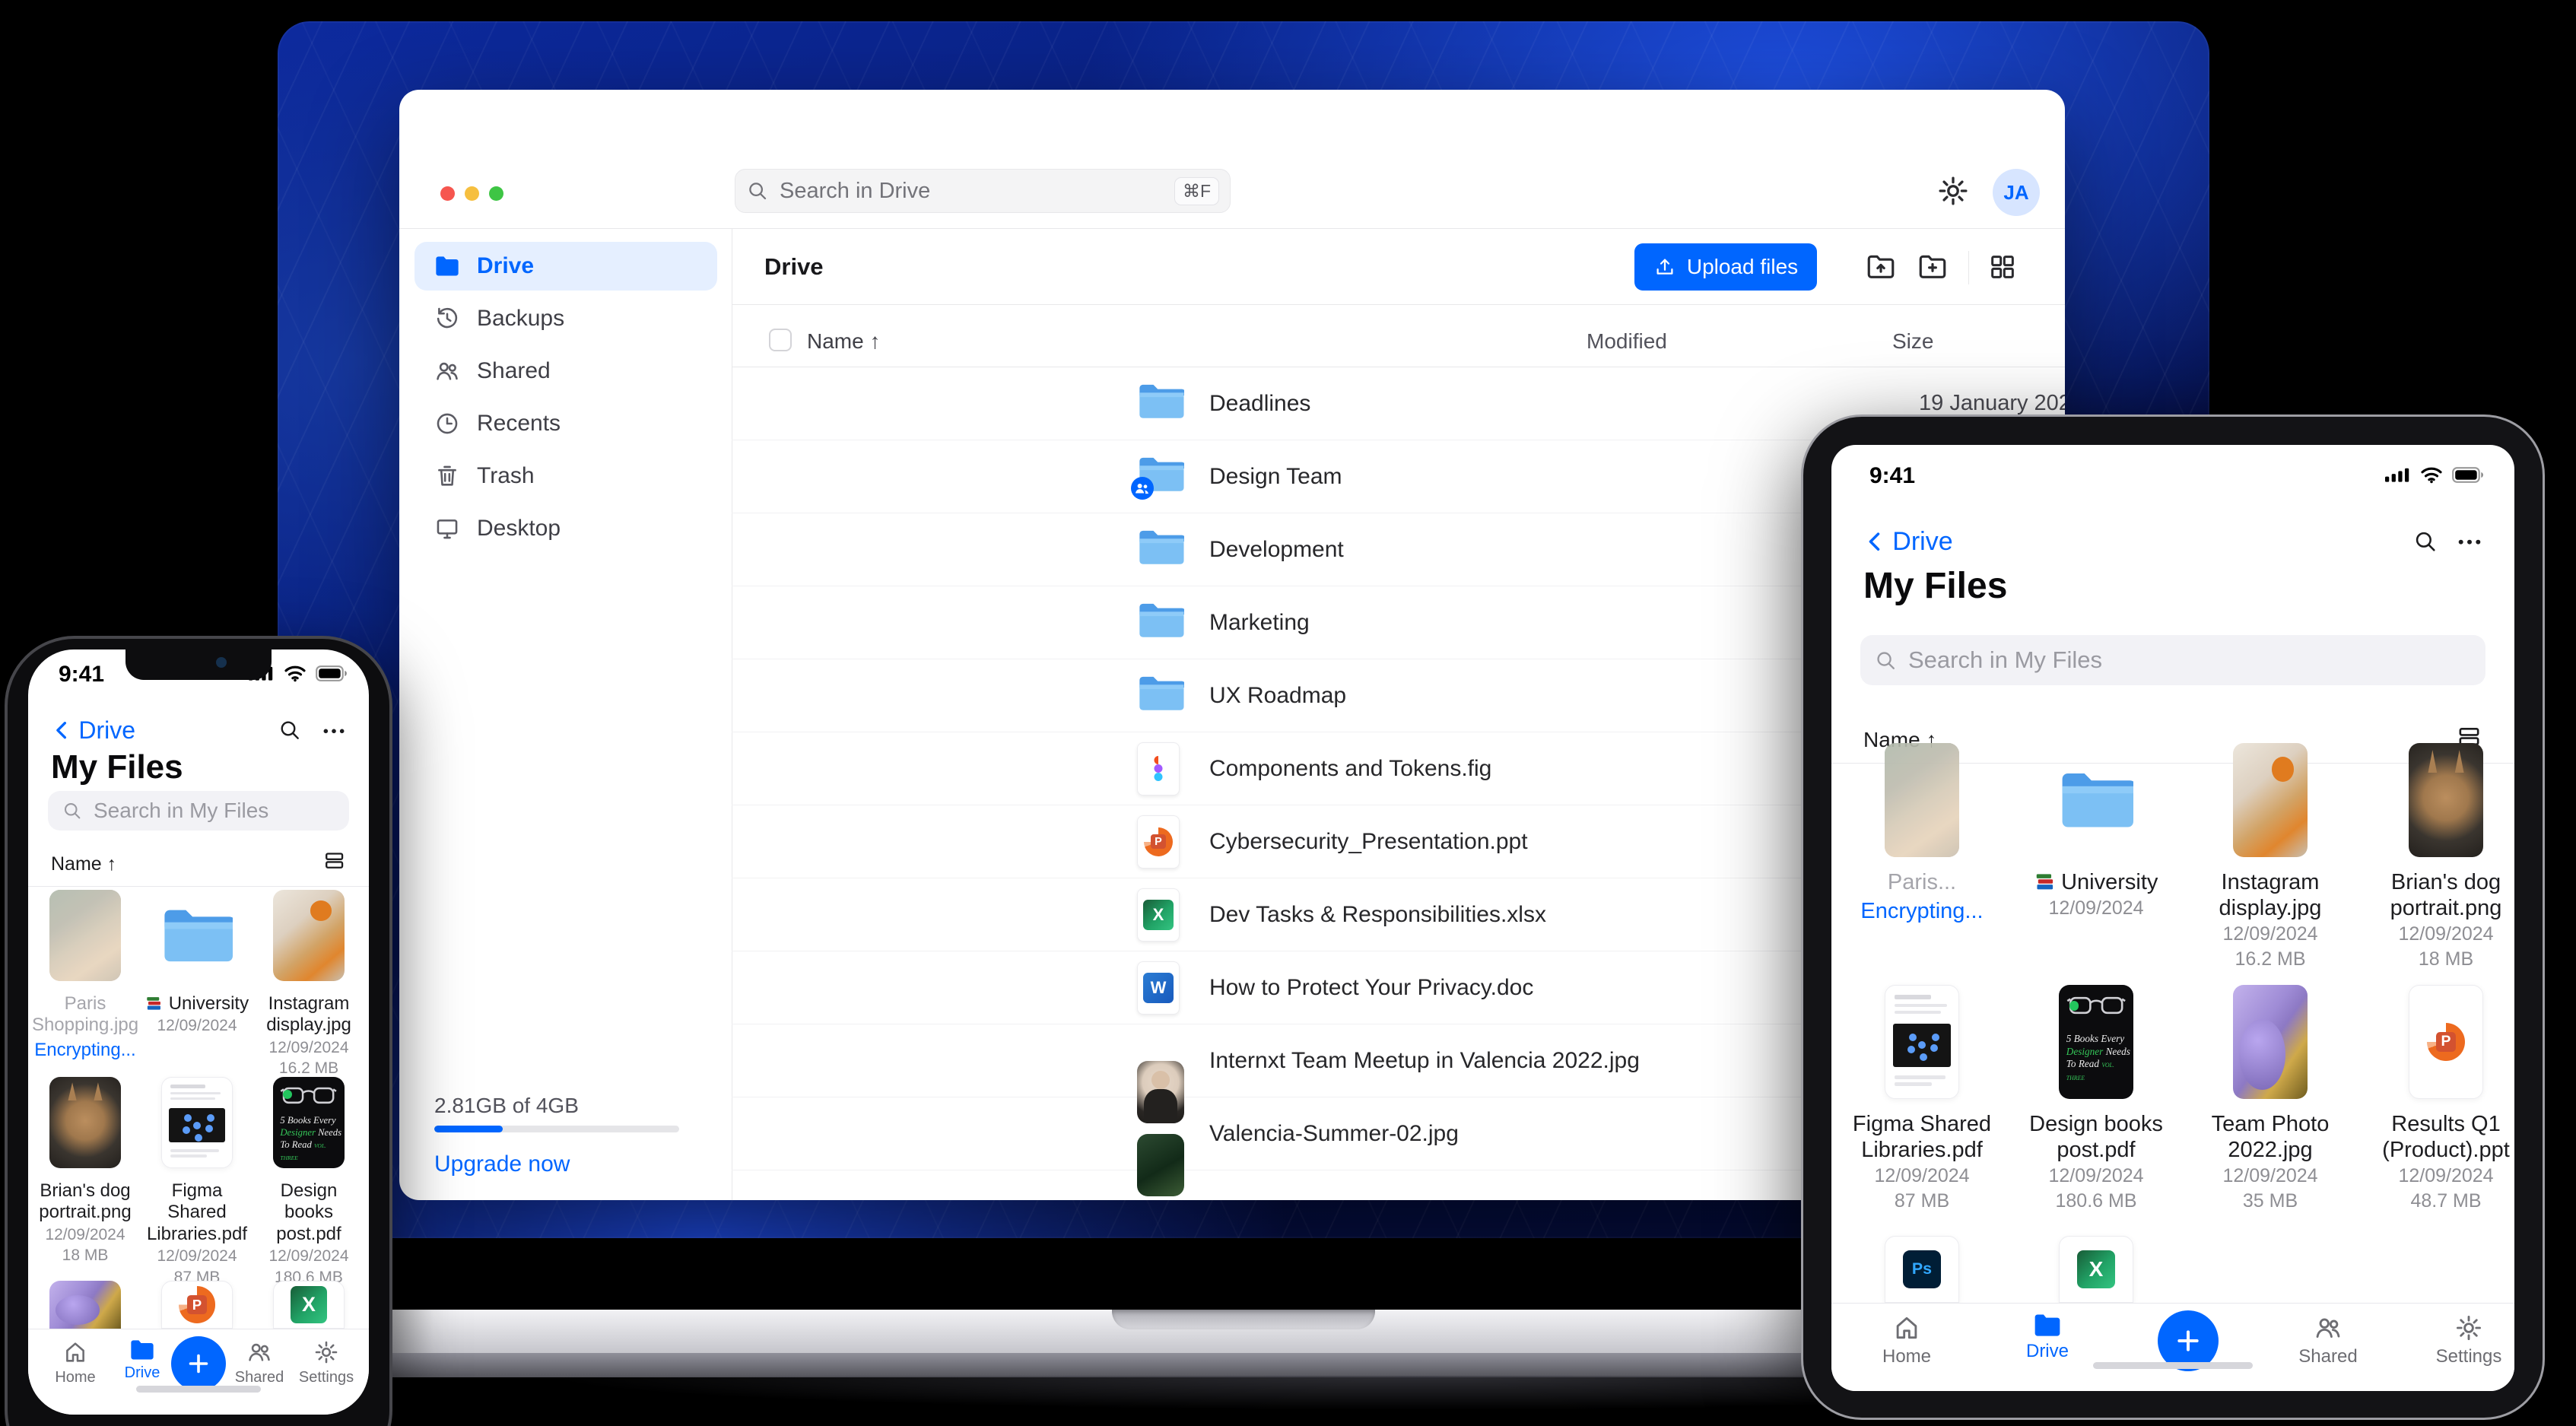 The width and height of the screenshot is (2576, 1426). Describe the element at coordinates (519, 423) in the screenshot. I see `sidebar-item-label: Recents` at that location.